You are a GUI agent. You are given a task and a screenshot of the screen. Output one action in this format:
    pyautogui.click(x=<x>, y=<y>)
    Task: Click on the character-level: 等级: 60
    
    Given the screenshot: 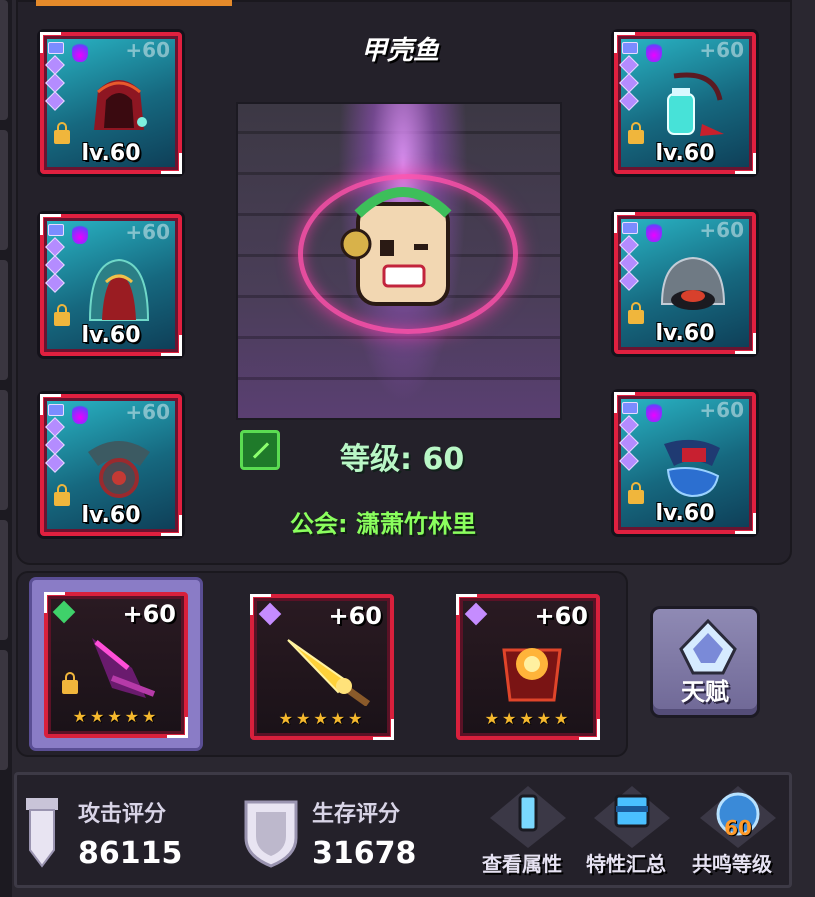 What is the action you would take?
    pyautogui.click(x=402, y=459)
    